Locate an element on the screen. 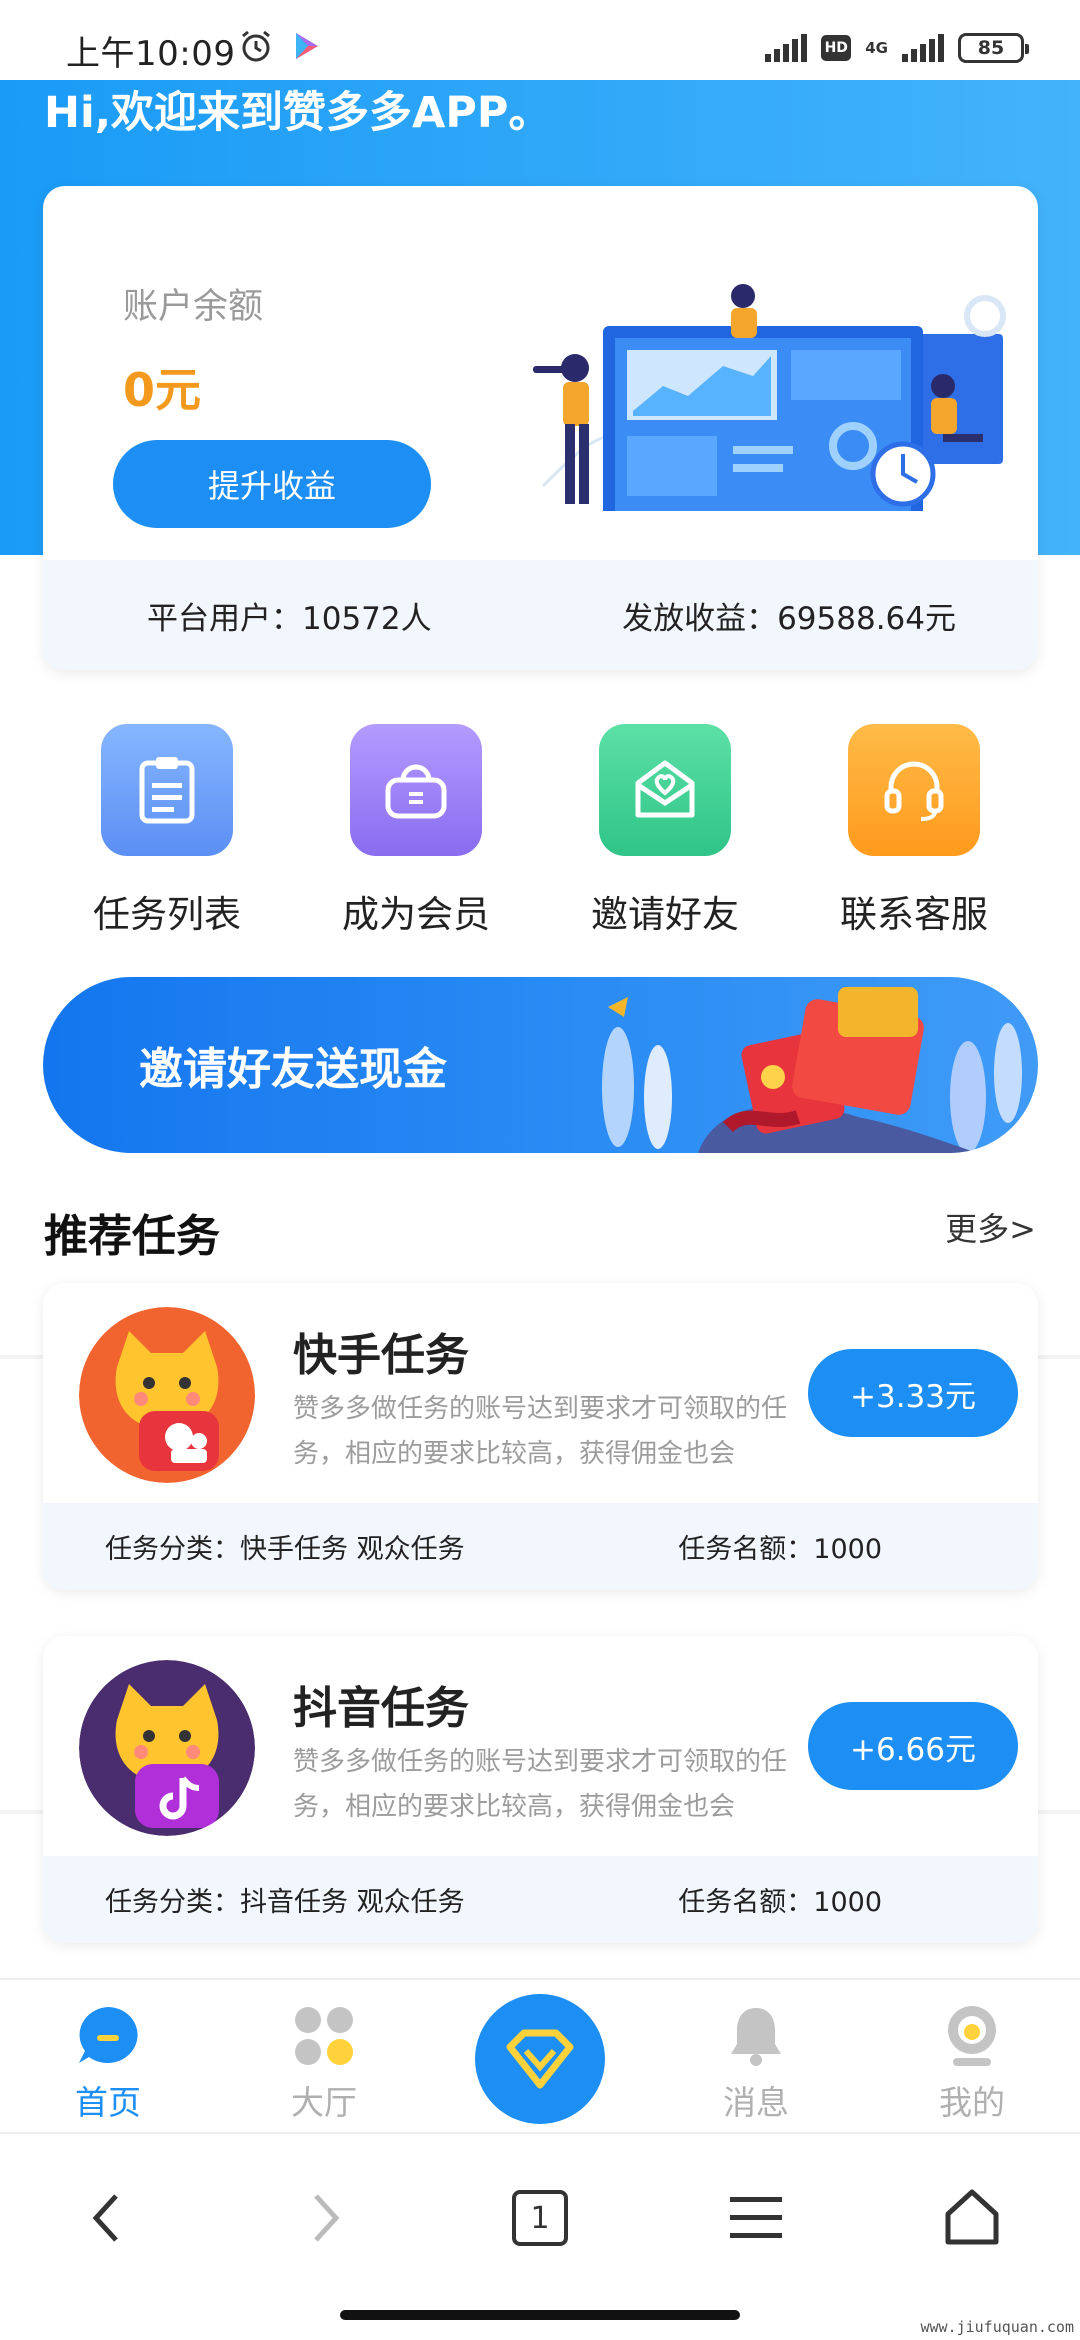  tab-count: 1 is located at coordinates (540, 2218).